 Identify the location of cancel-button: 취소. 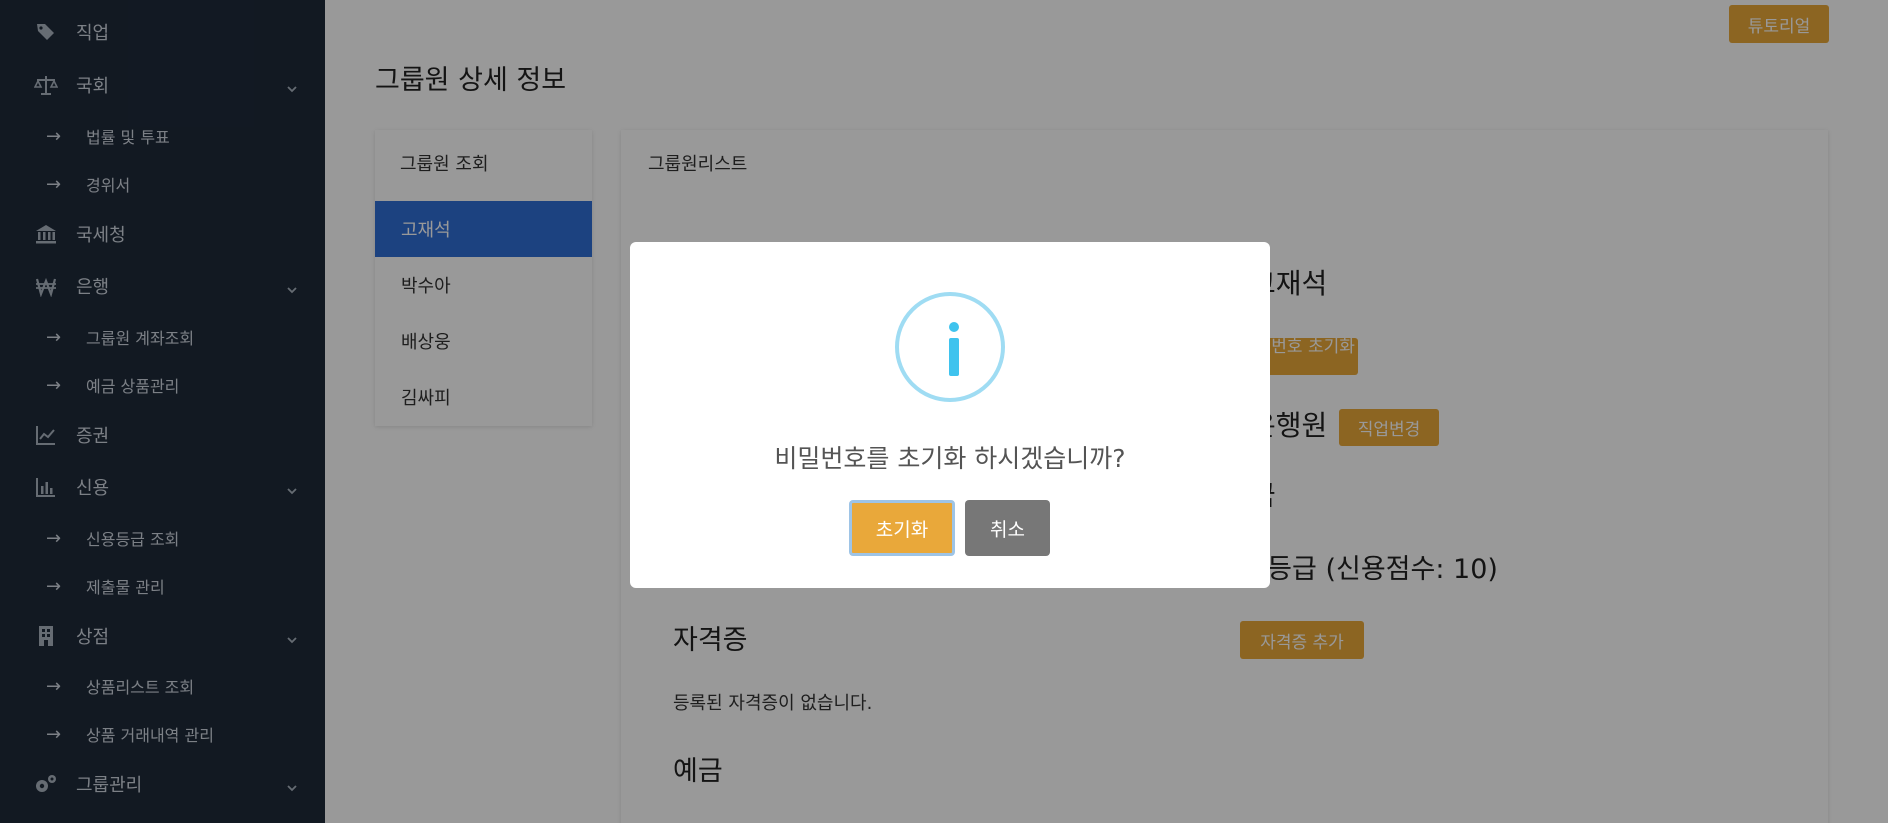
(1007, 528).